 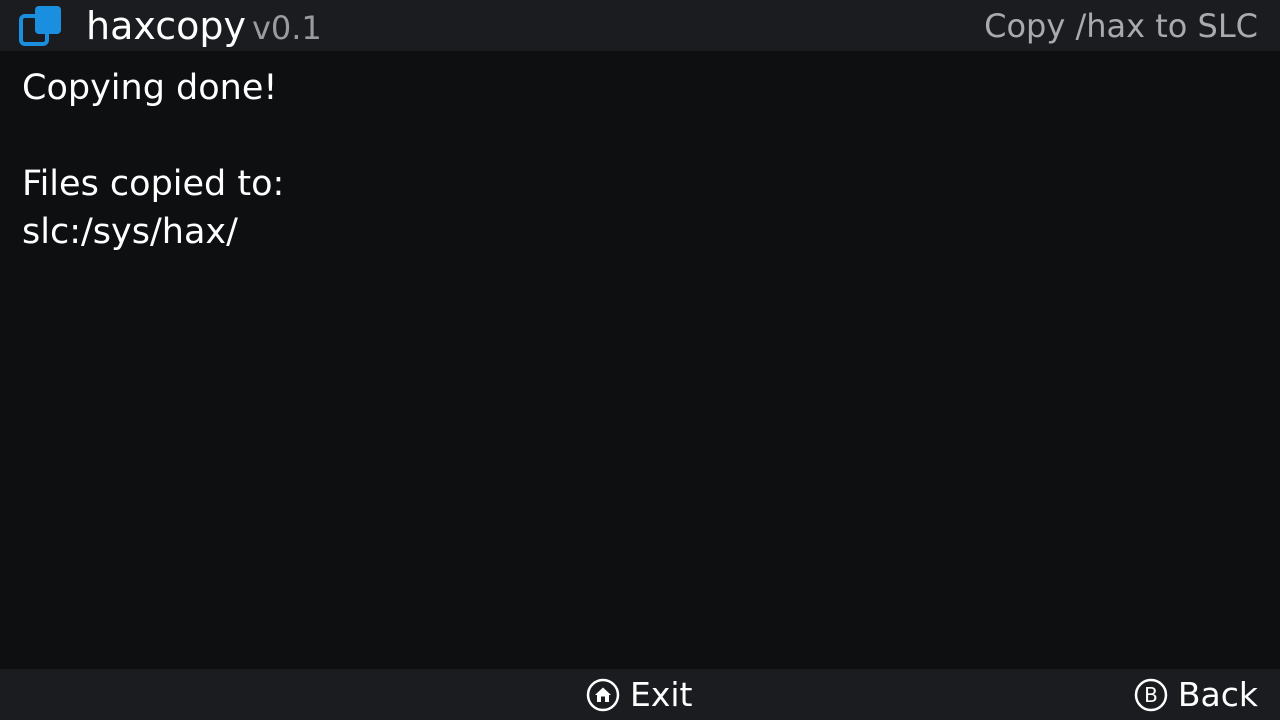 What do you see at coordinates (166, 26) in the screenshot?
I see `app-name: haxcopy` at bounding box center [166, 26].